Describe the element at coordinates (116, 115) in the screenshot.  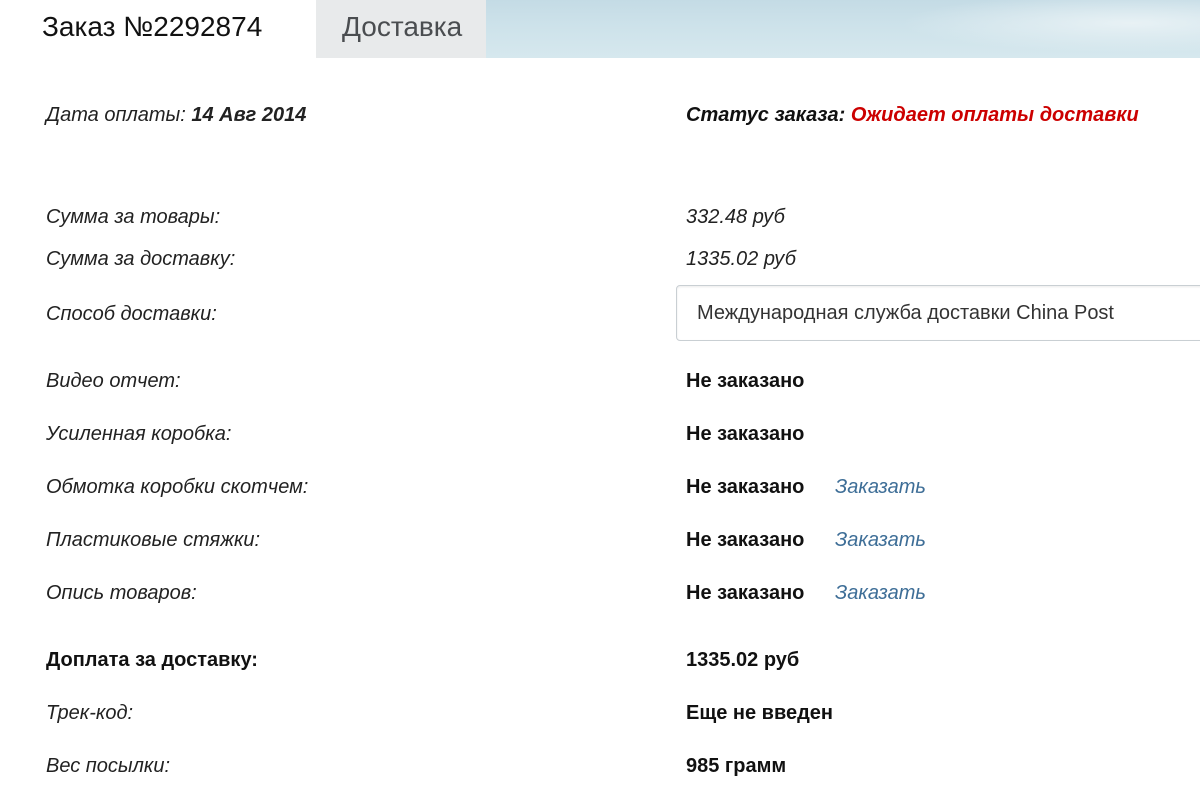
I see `pay-date-label: Дата оплаты:` at that location.